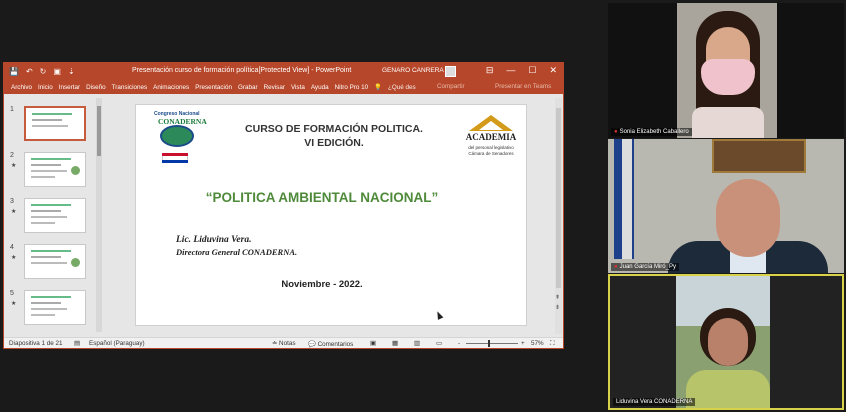 The width and height of the screenshot is (846, 412). Describe the element at coordinates (490, 70) in the screenshot. I see `ribbon-display-icon: ⊟` at that location.